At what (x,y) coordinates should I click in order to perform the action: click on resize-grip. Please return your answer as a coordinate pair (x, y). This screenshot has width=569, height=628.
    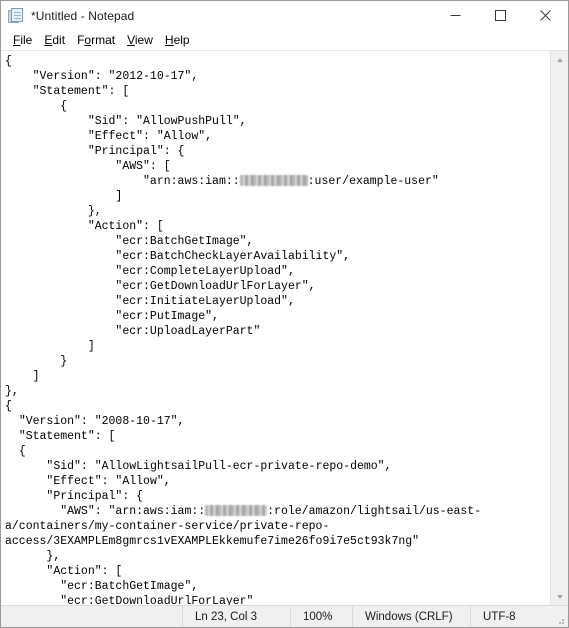
    Looking at the image, I should click on (559, 616).